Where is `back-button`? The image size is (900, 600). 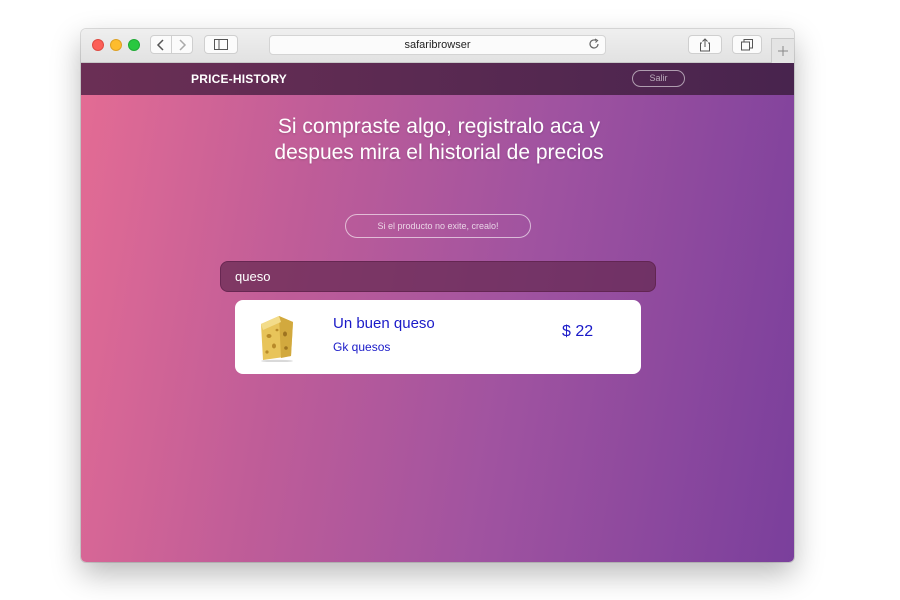
back-button is located at coordinates (161, 44).